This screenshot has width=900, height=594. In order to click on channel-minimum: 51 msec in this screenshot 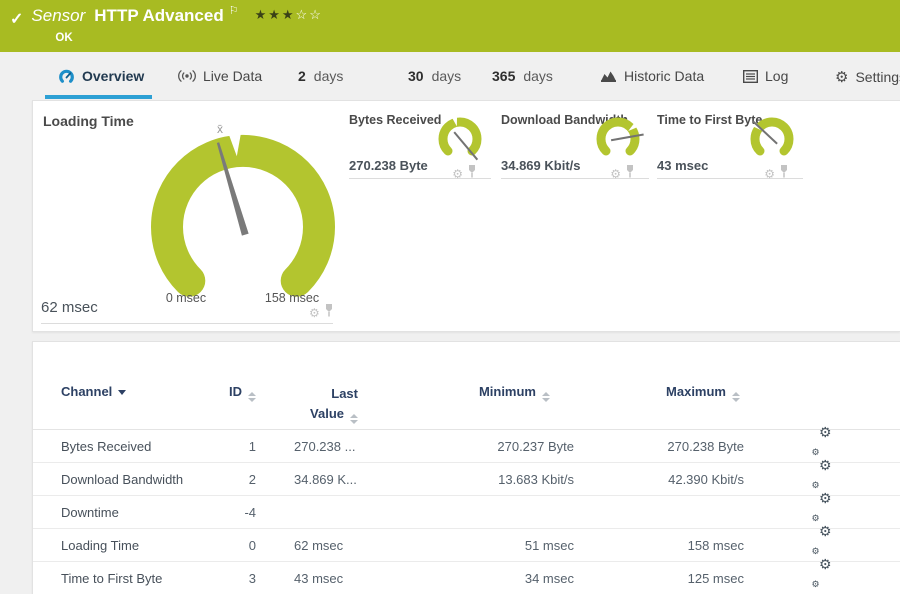, I will do `click(549, 545)`.